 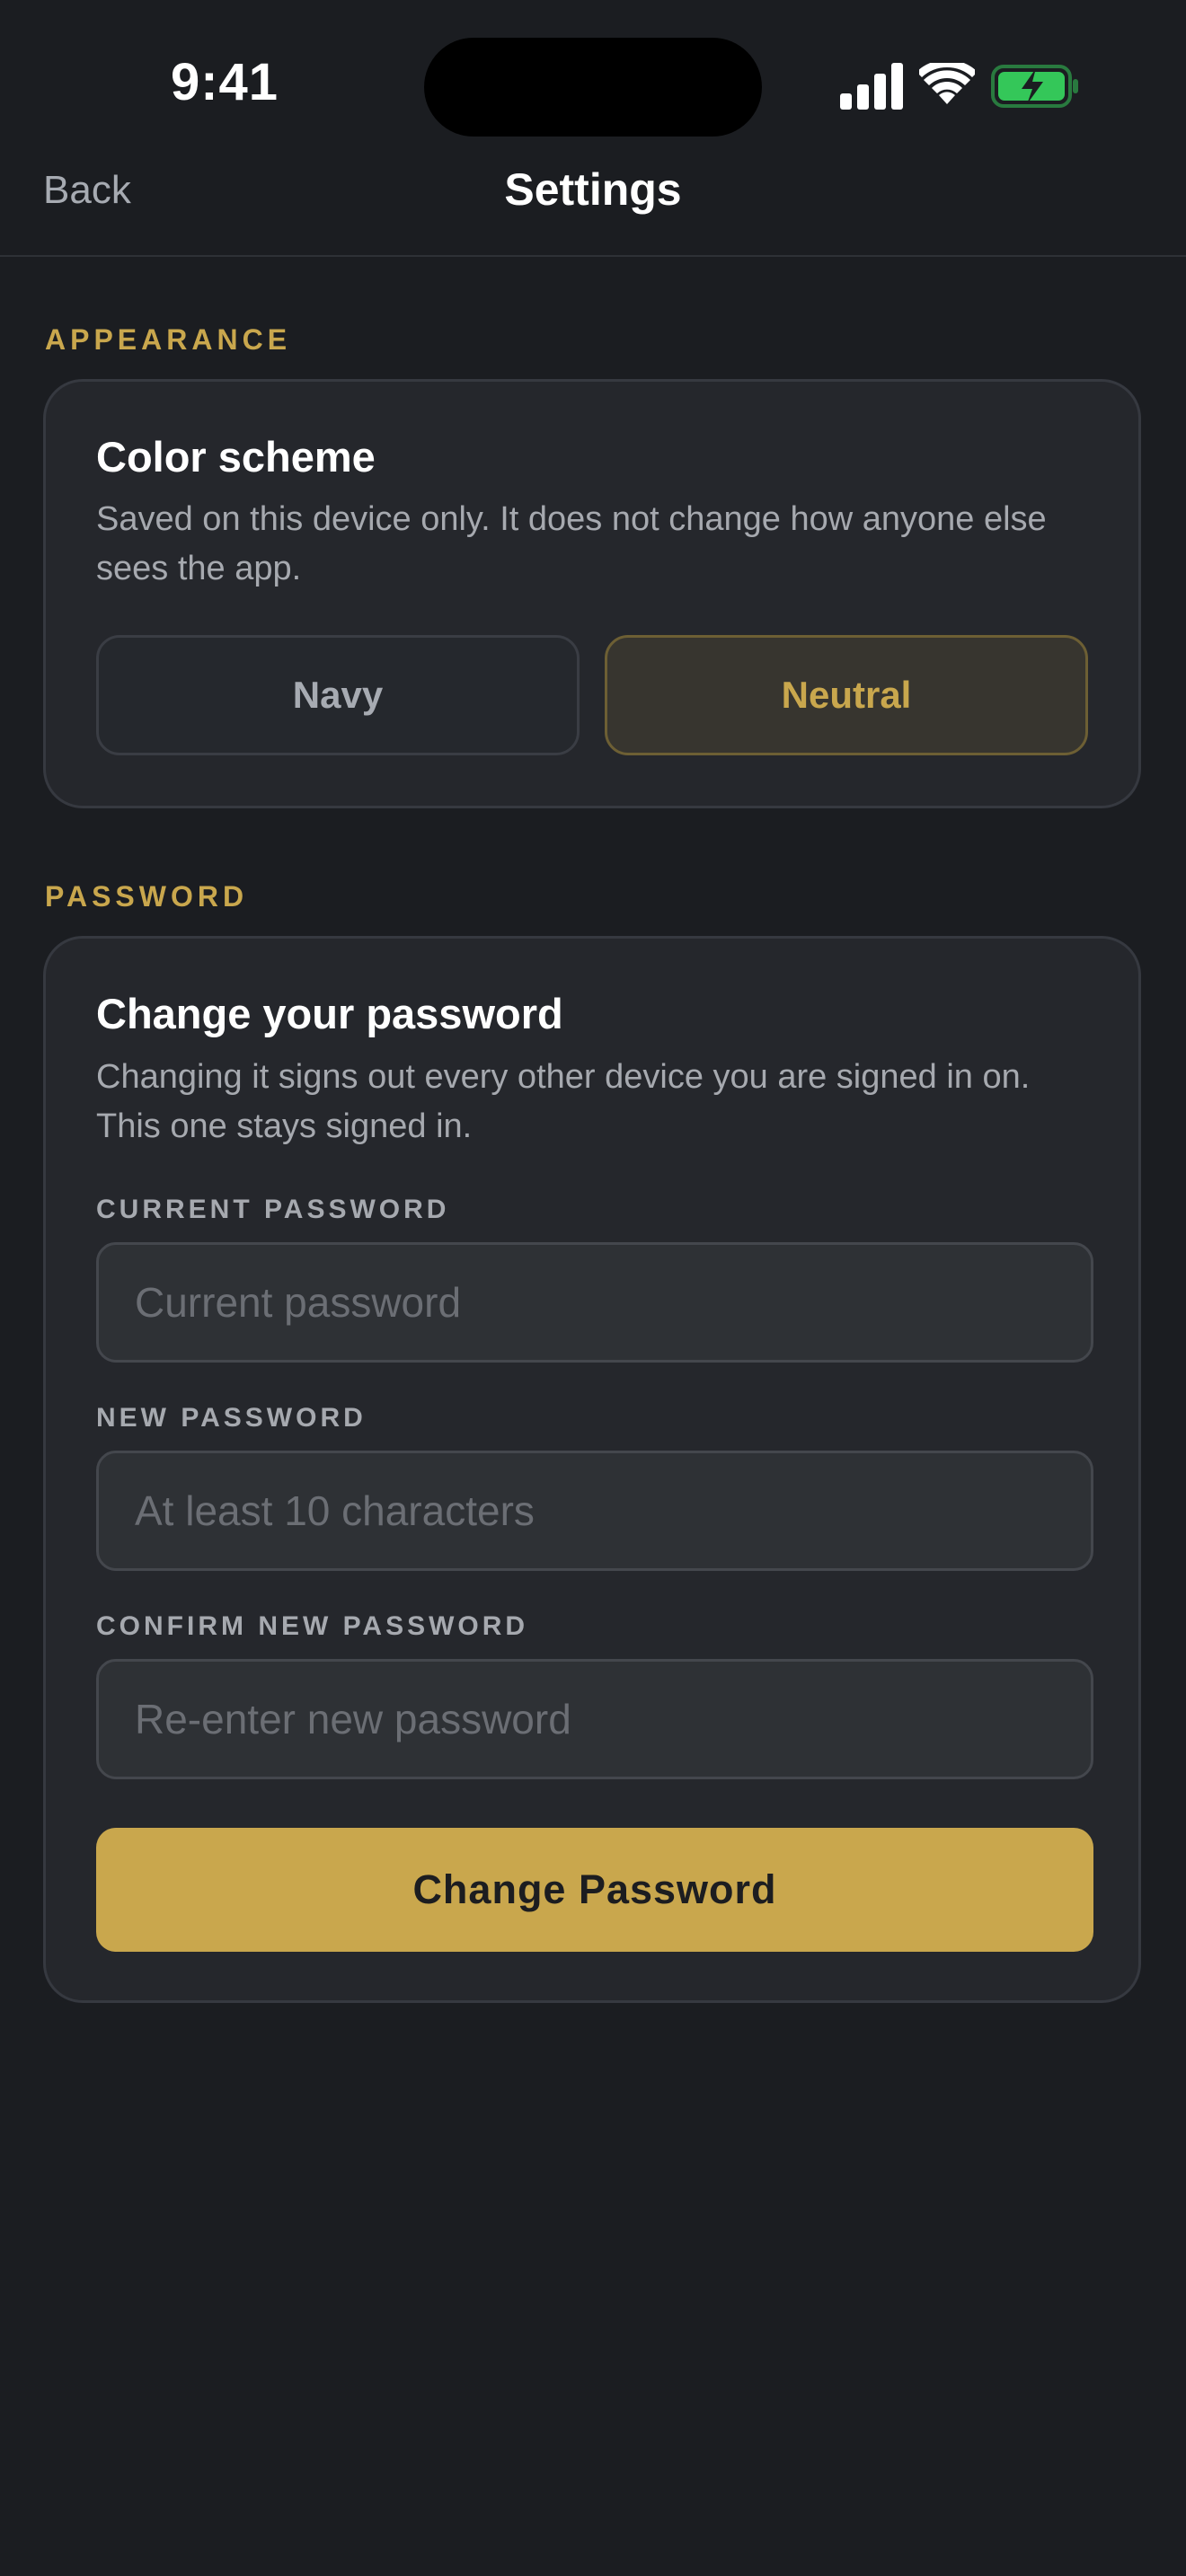 I want to click on battery-charging-icon, so click(x=1034, y=86).